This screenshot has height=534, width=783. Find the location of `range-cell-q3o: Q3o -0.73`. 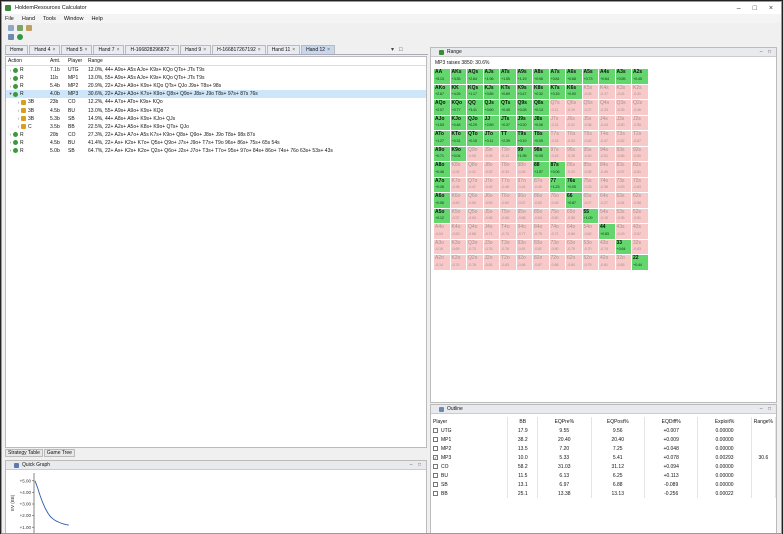

range-cell-q3o: Q3o -0.73 is located at coordinates (475, 246).